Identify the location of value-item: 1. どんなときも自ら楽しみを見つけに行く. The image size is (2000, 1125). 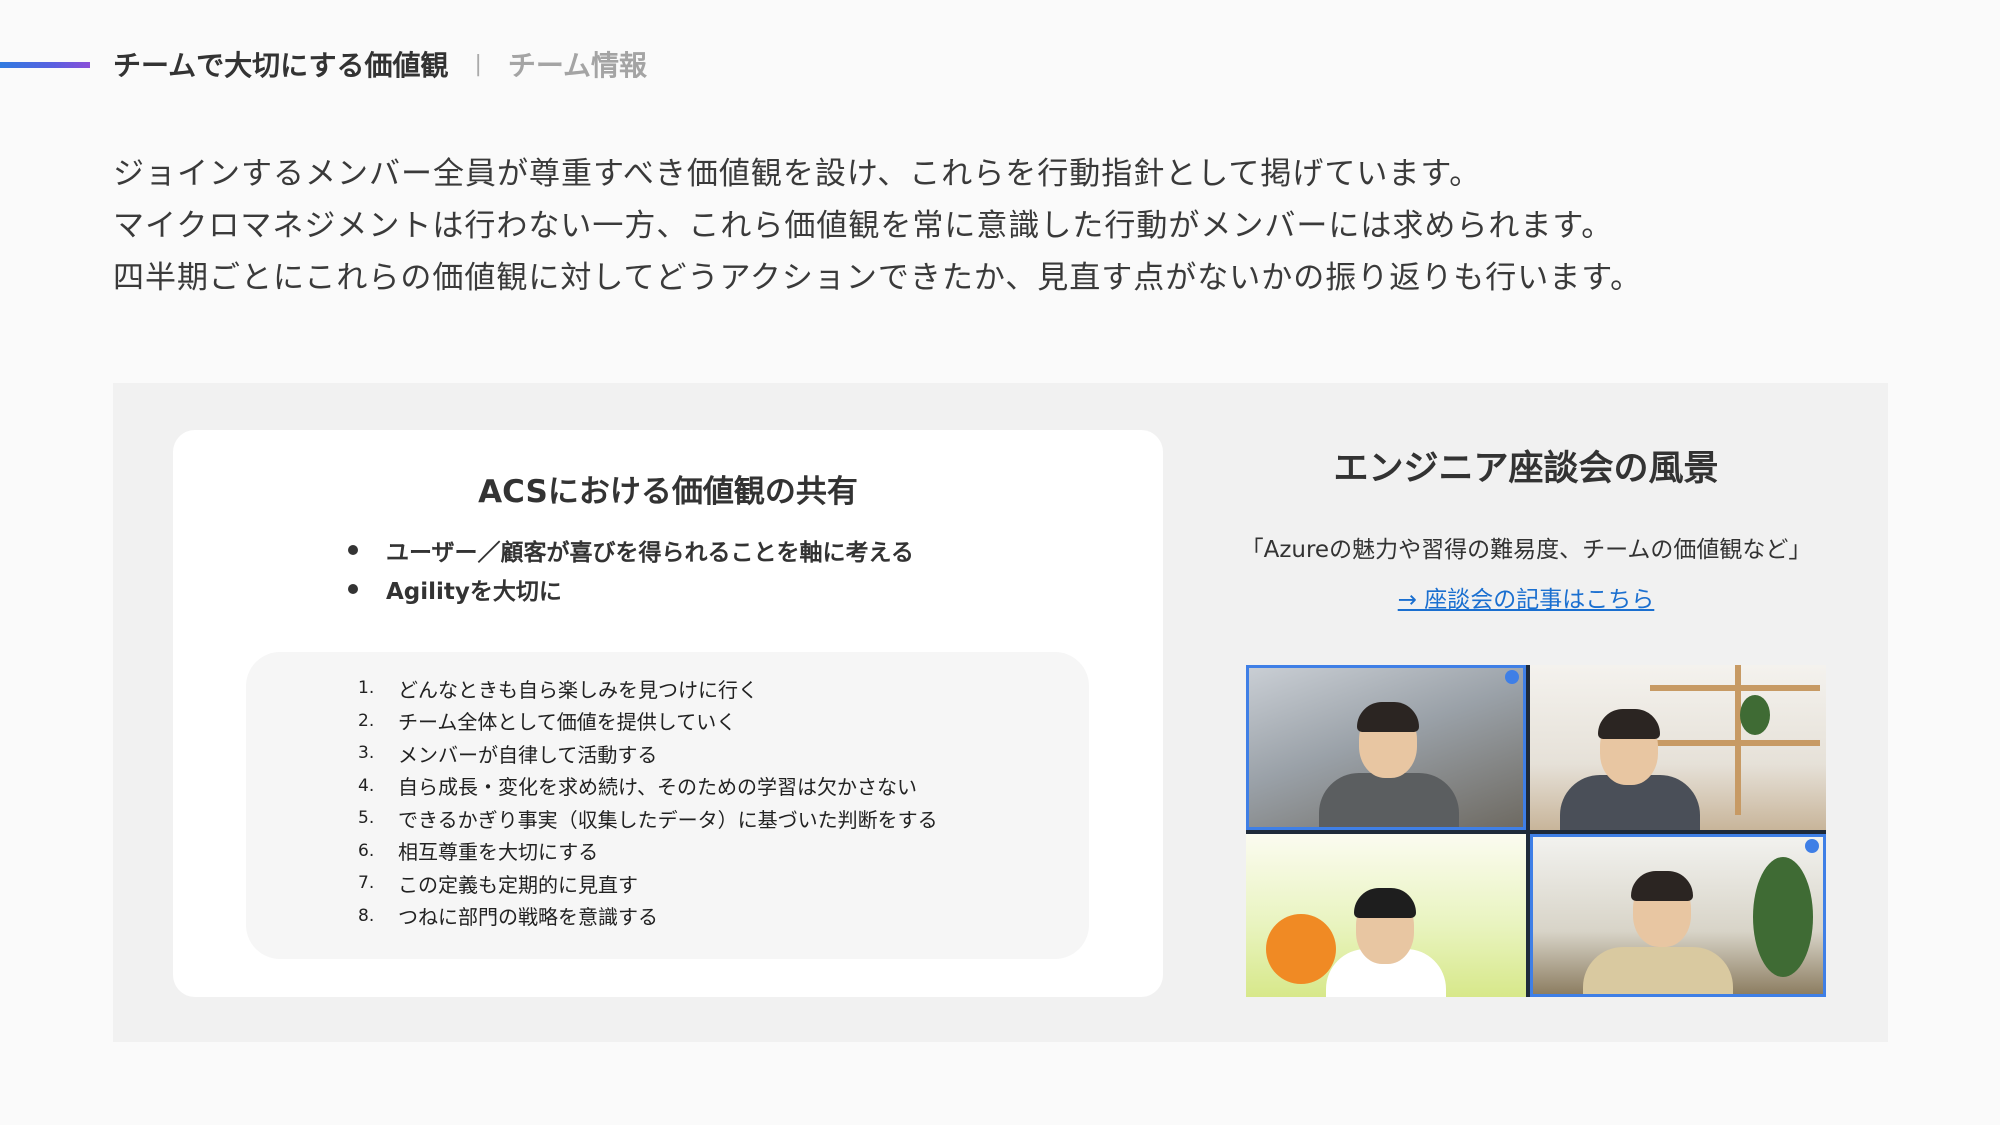
(647, 688).